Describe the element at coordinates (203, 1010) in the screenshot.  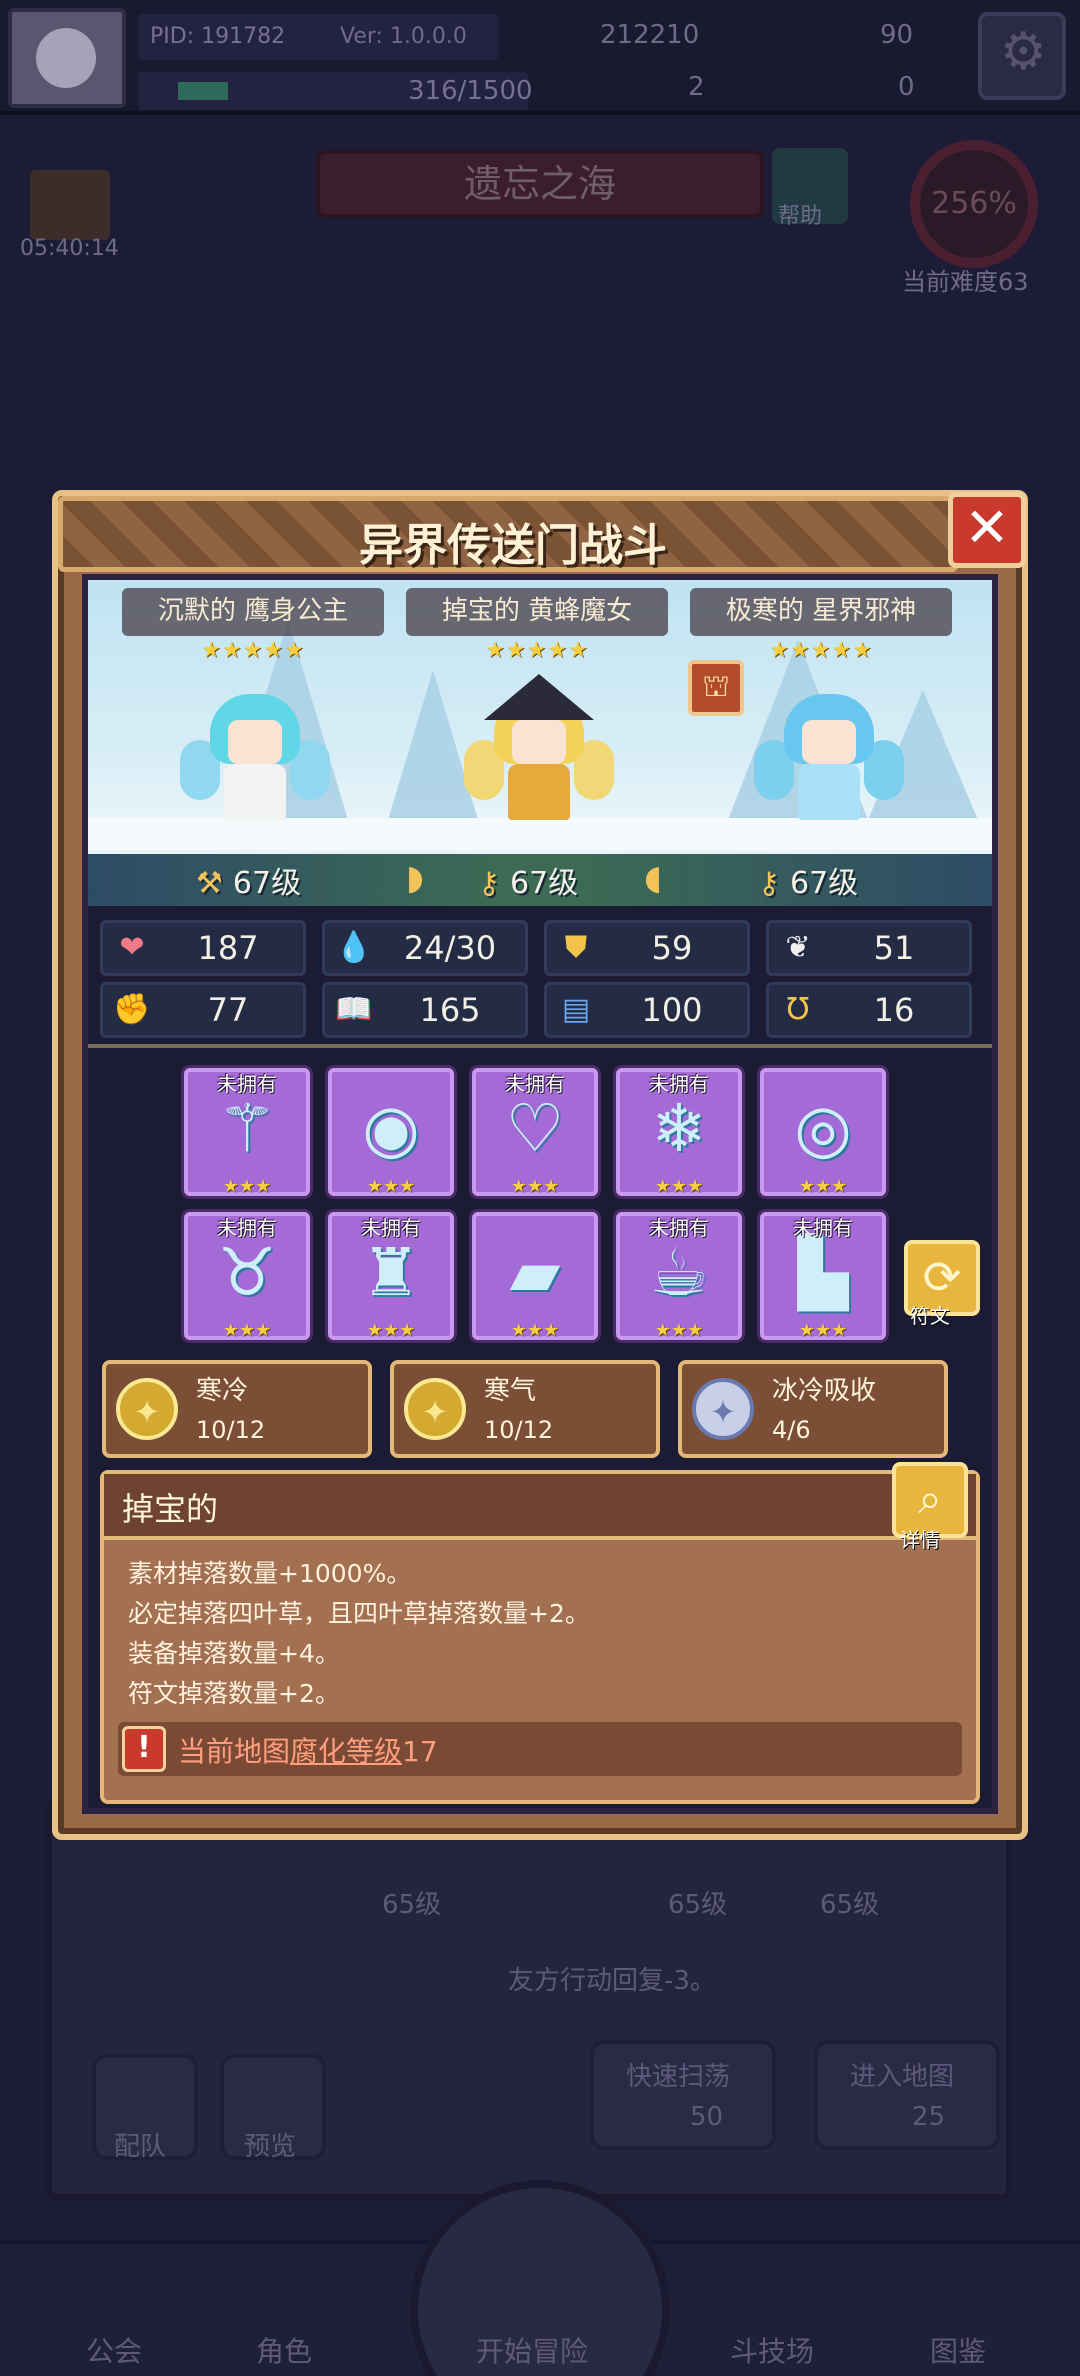
I see `stat-box: ✊ 77` at that location.